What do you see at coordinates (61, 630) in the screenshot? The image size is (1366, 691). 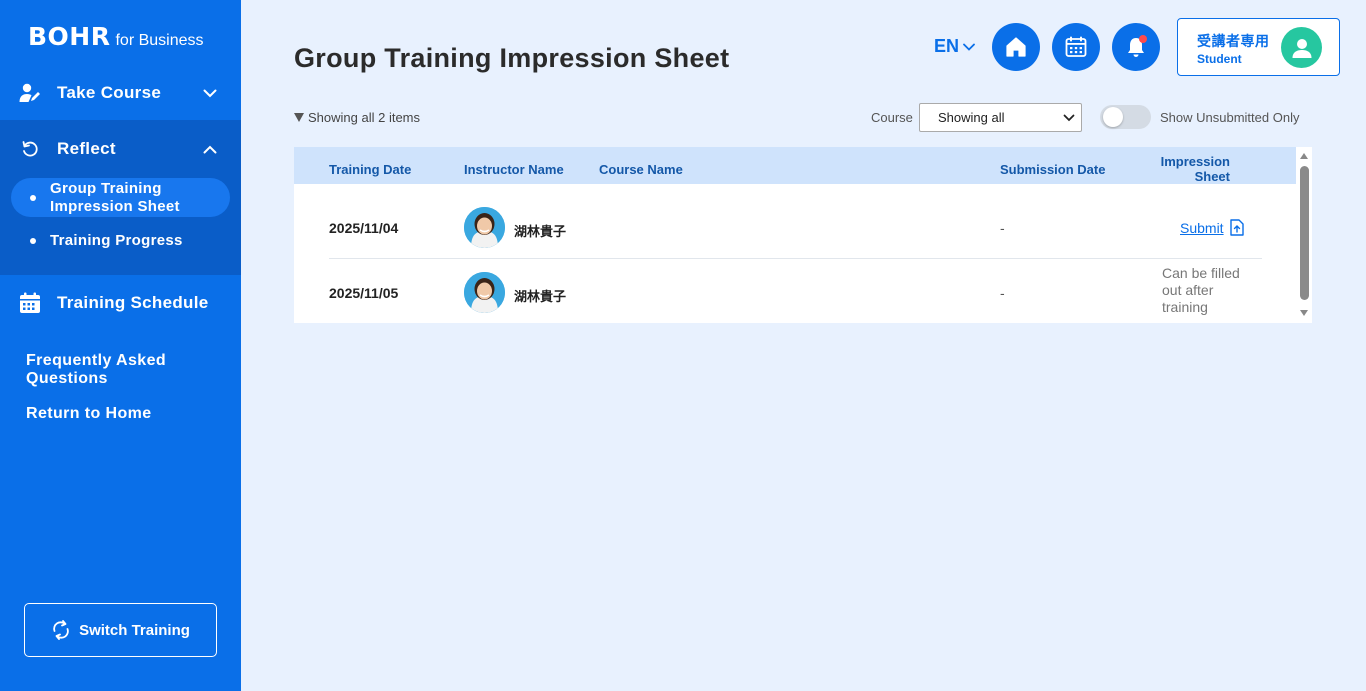 I see `refresh-icon` at bounding box center [61, 630].